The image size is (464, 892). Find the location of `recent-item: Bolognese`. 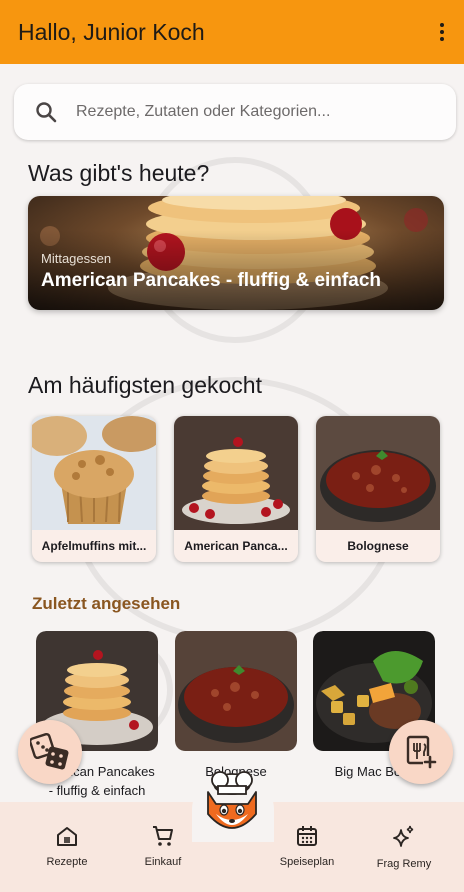

recent-item: Bolognese is located at coordinates (236, 706).